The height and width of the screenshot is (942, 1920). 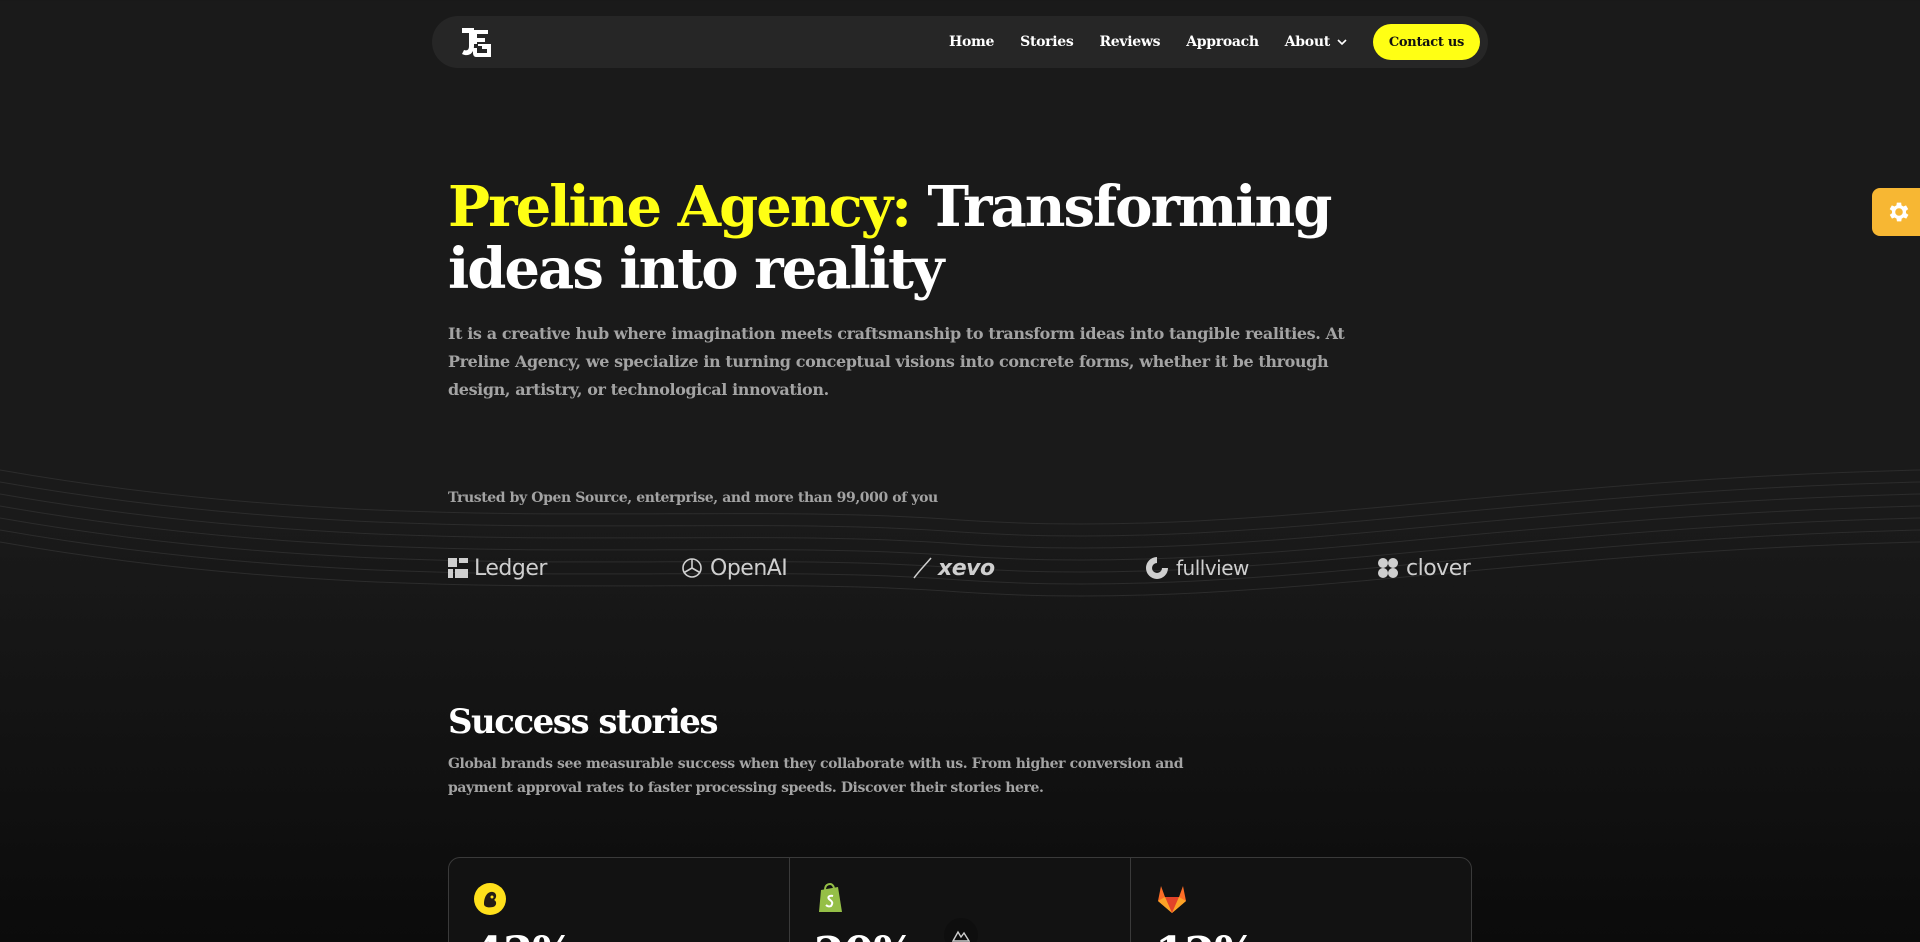 What do you see at coordinates (680, 207) in the screenshot?
I see `hero-title-accent: Preline Agency:` at bounding box center [680, 207].